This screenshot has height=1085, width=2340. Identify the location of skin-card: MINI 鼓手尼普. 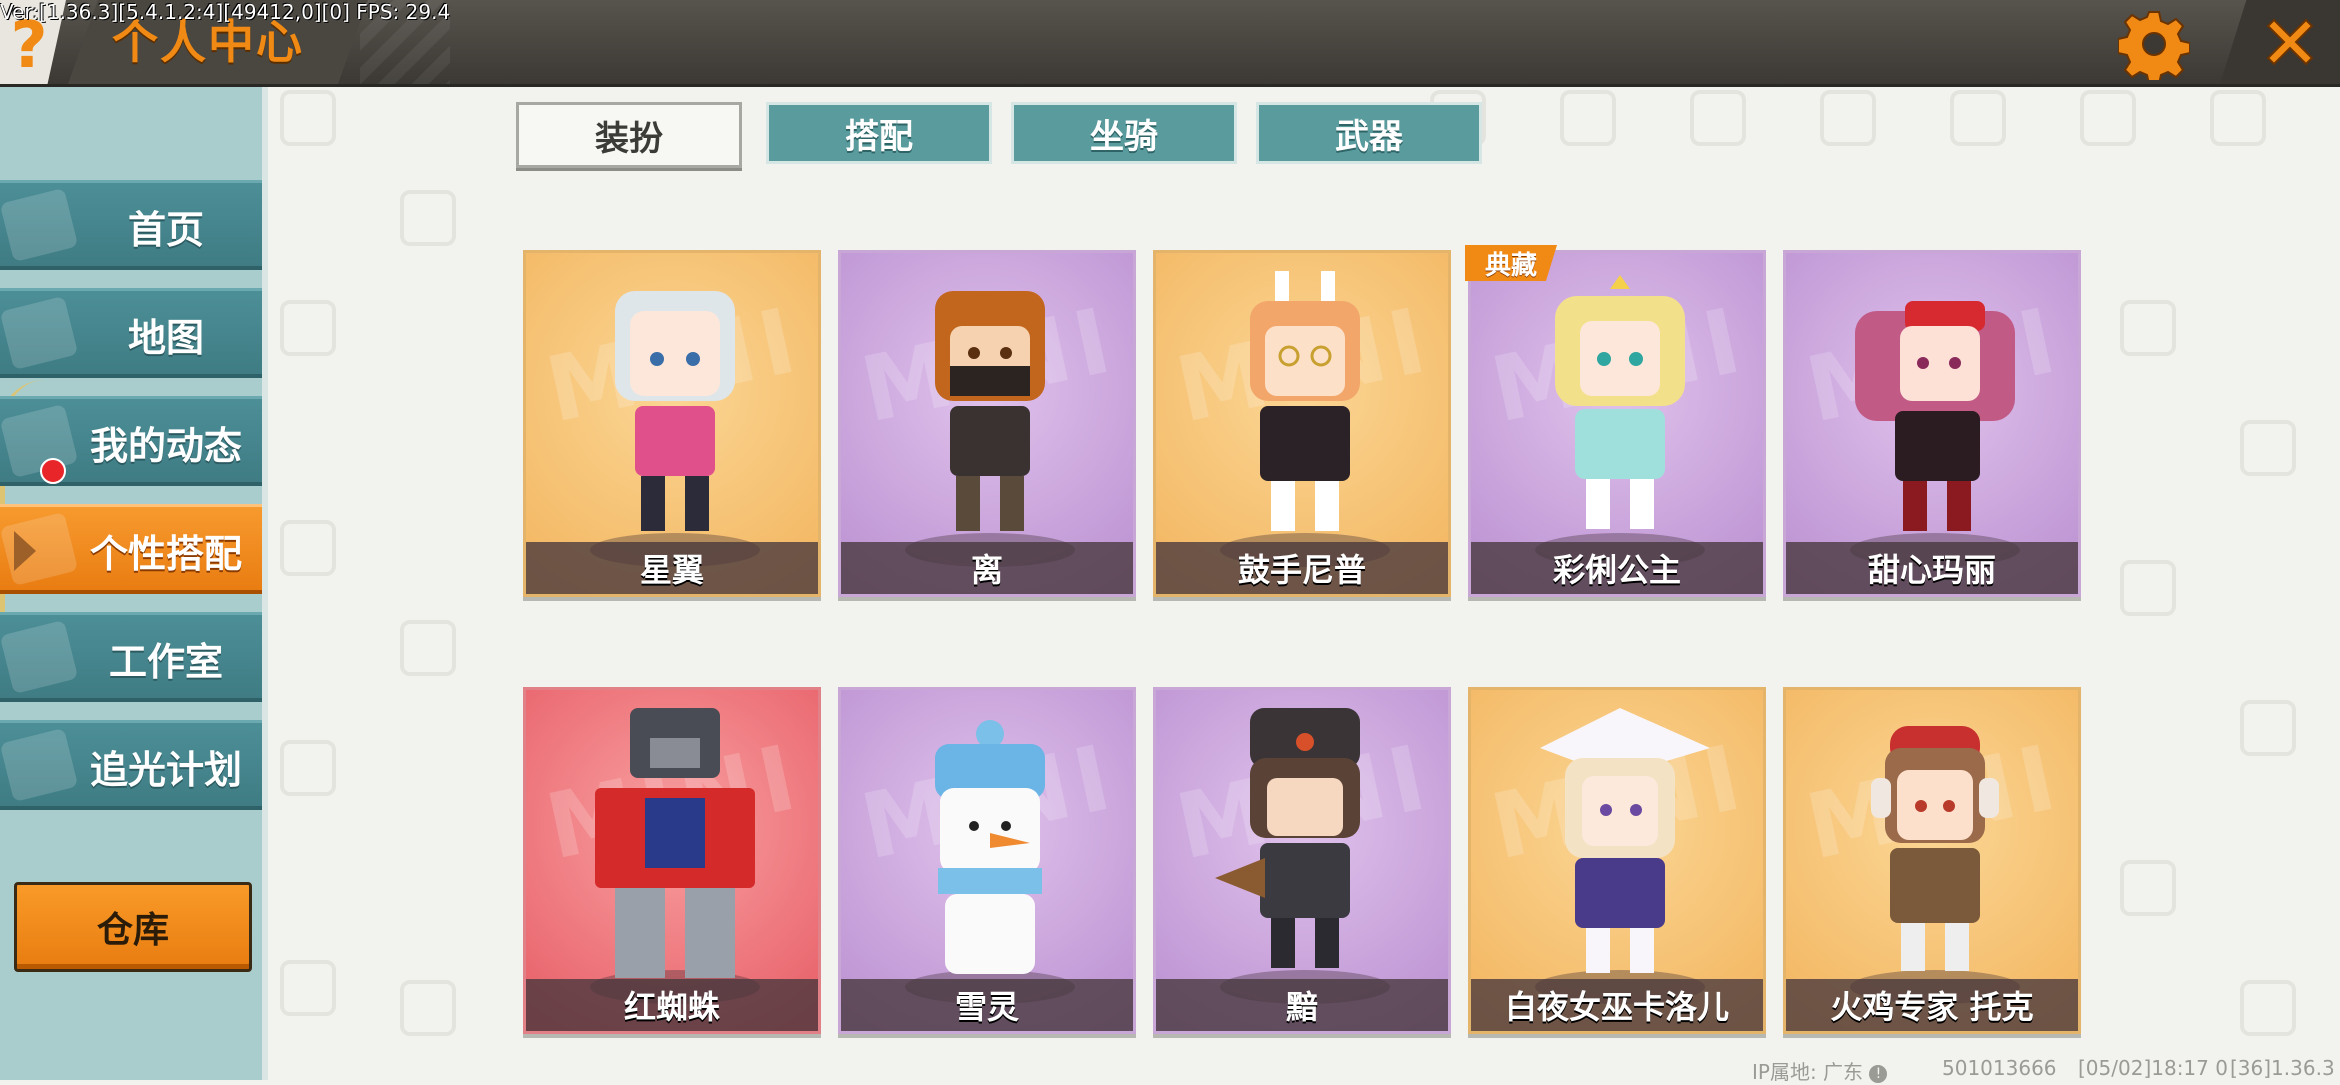
(1302, 423).